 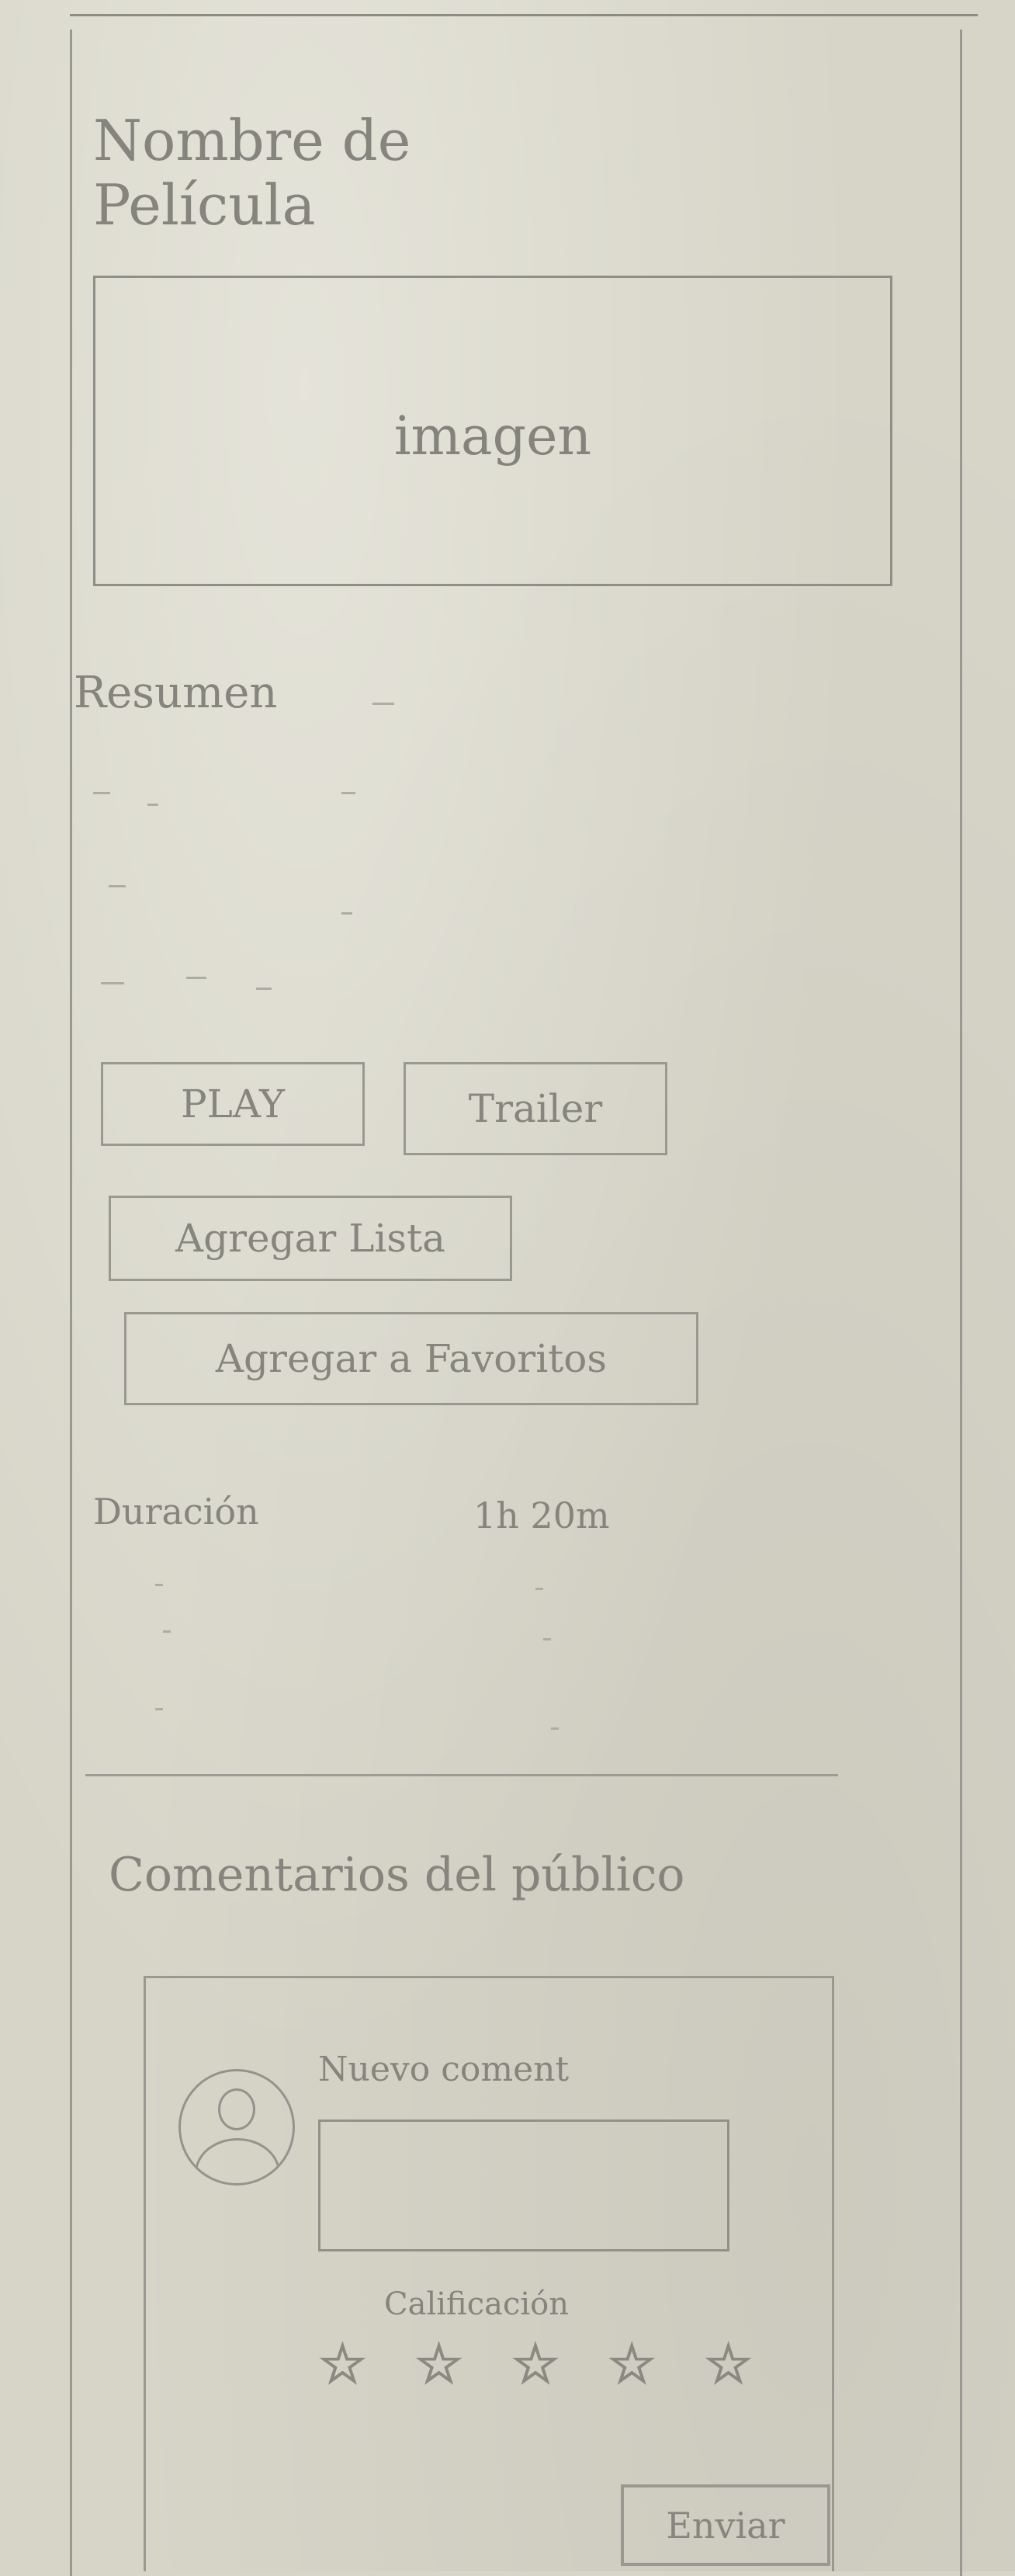 What do you see at coordinates (397, 1875) in the screenshot?
I see `comments-heading: Comentarios del público` at bounding box center [397, 1875].